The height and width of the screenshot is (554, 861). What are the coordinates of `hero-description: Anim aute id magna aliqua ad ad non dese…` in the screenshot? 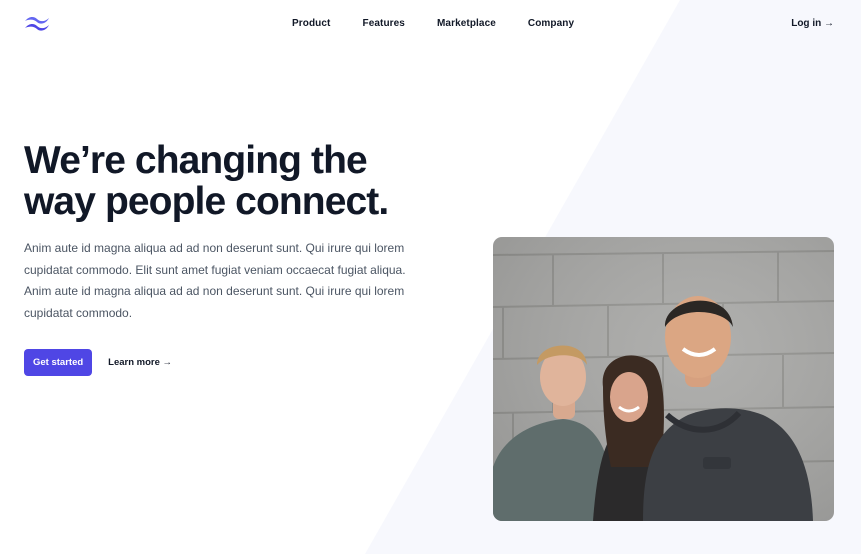 It's located at (215, 280).